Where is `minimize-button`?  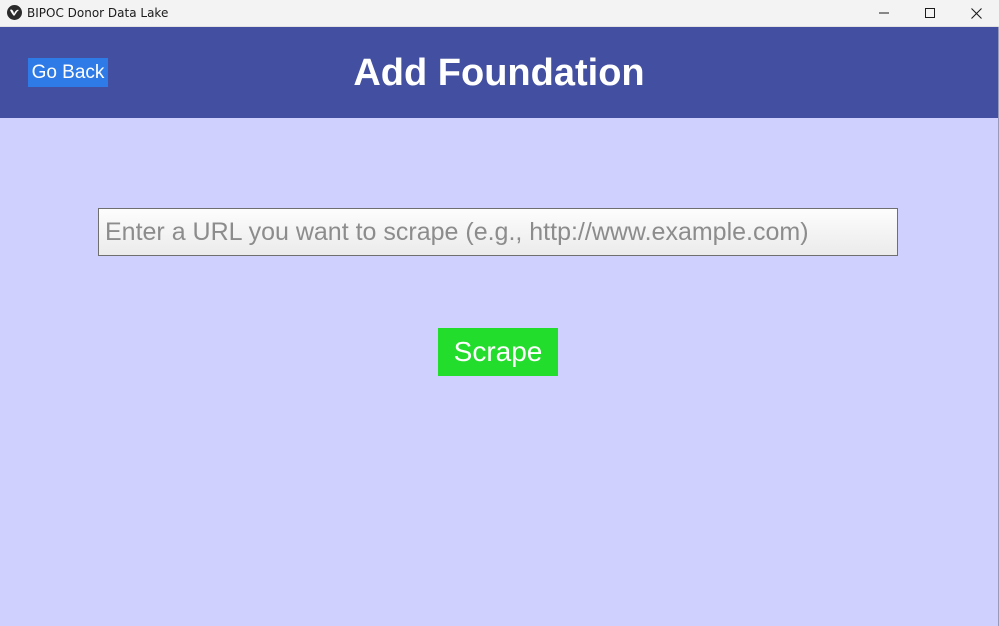
minimize-button is located at coordinates (884, 13).